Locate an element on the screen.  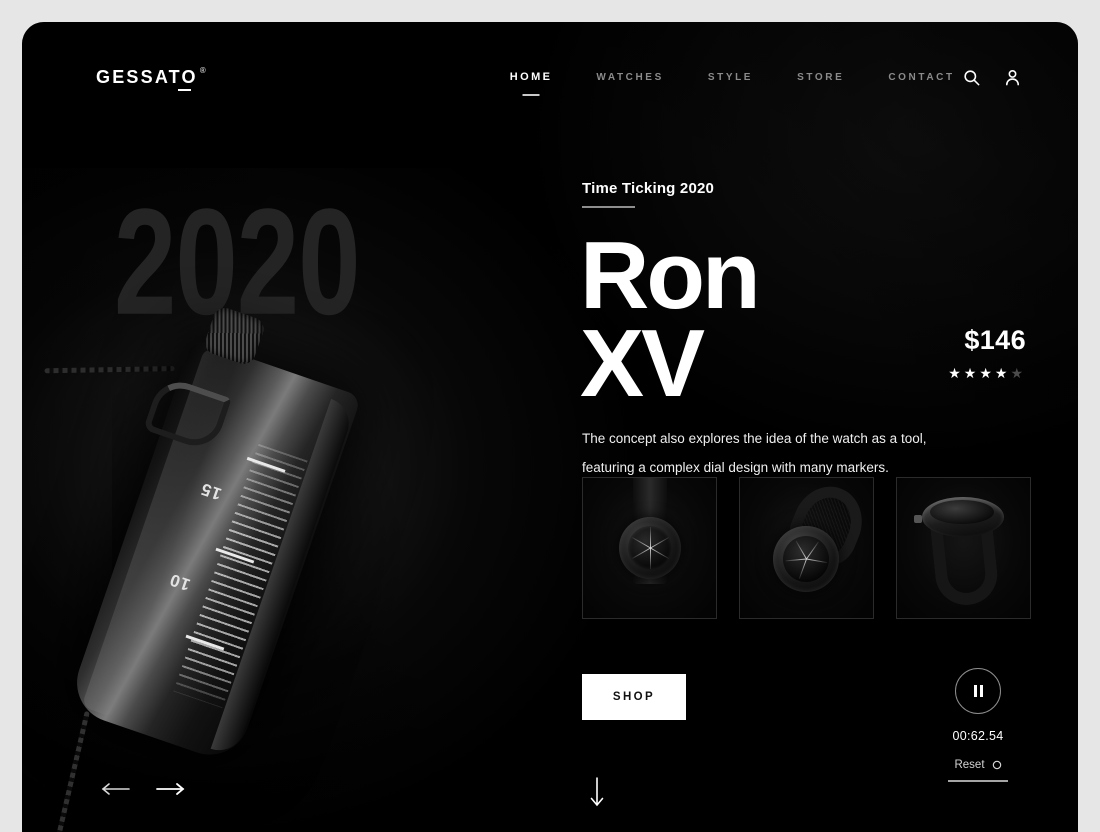
stopwatch-scale is located at coordinates (240, 576).